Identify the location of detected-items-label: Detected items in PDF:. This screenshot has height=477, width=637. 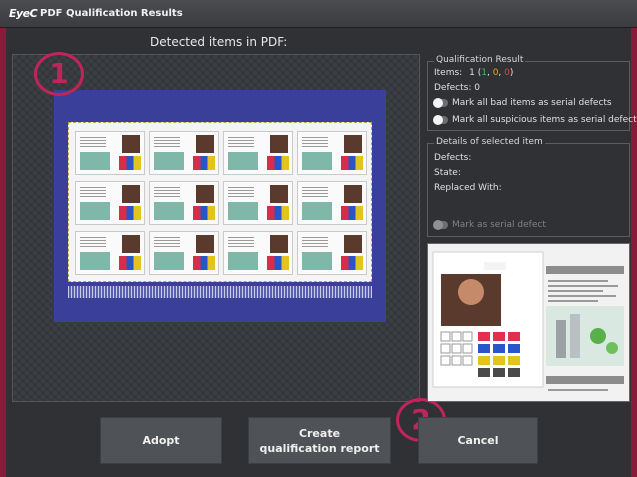
(219, 42).